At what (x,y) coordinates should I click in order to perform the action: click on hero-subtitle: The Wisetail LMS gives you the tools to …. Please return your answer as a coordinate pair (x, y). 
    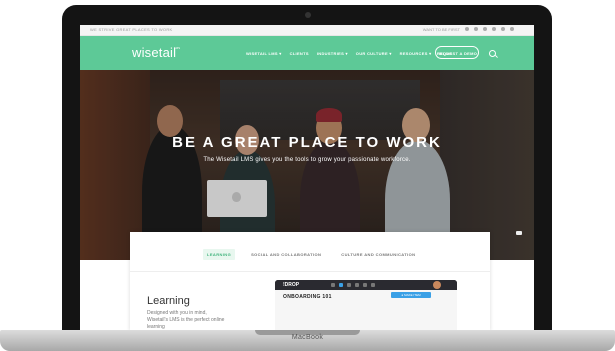
    Looking at the image, I should click on (307, 160).